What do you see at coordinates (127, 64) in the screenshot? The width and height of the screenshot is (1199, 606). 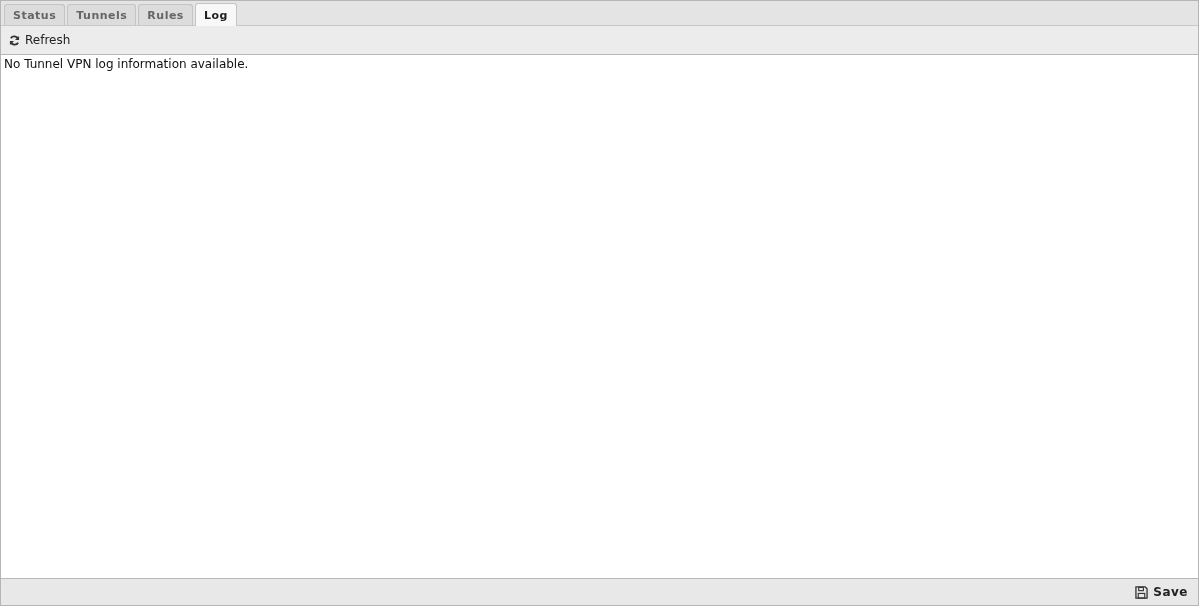 I see `log-message: No Tunnel VPN log information available.` at bounding box center [127, 64].